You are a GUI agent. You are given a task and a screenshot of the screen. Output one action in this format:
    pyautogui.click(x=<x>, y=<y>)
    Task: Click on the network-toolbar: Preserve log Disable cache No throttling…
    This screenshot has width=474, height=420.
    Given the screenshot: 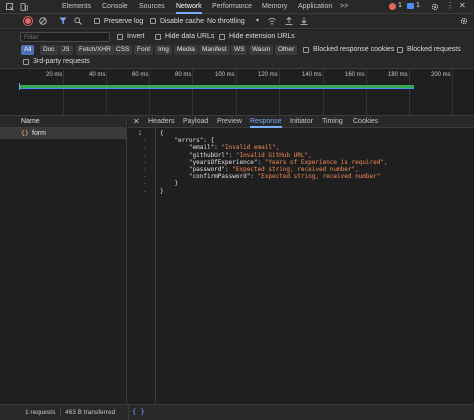 What is the action you would take?
    pyautogui.click(x=237, y=21)
    